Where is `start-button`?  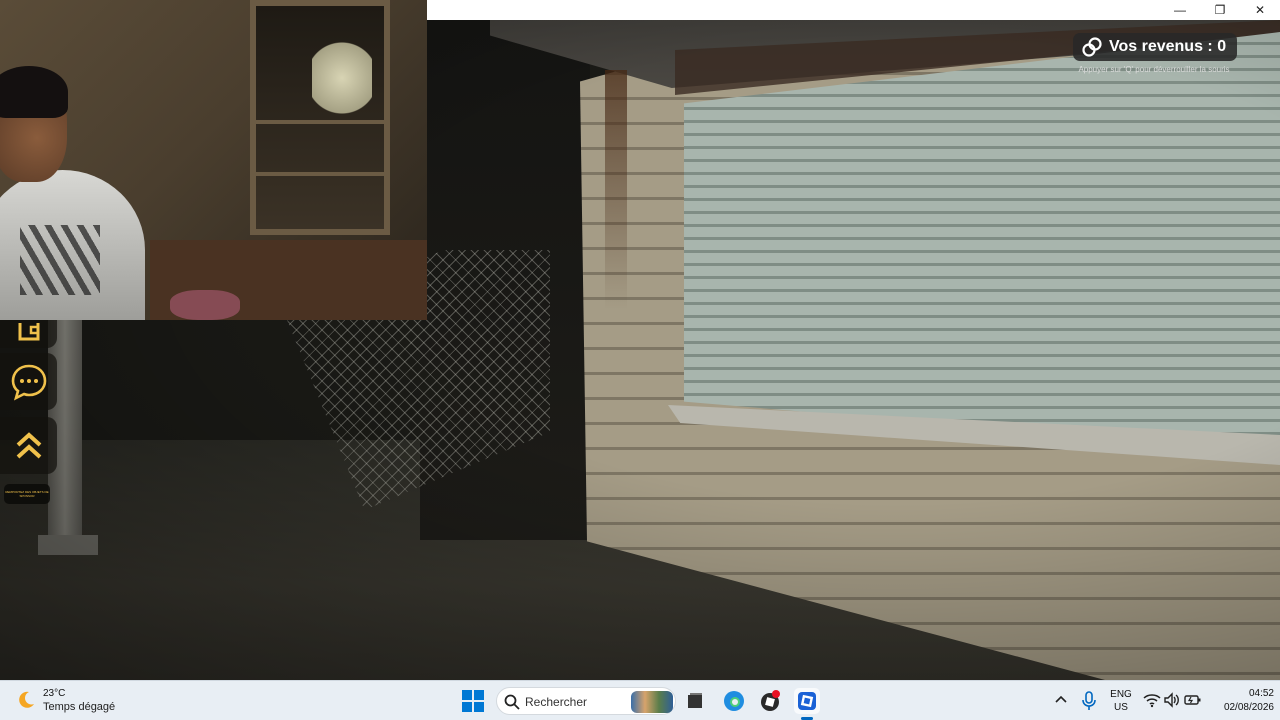 start-button is located at coordinates (473, 701).